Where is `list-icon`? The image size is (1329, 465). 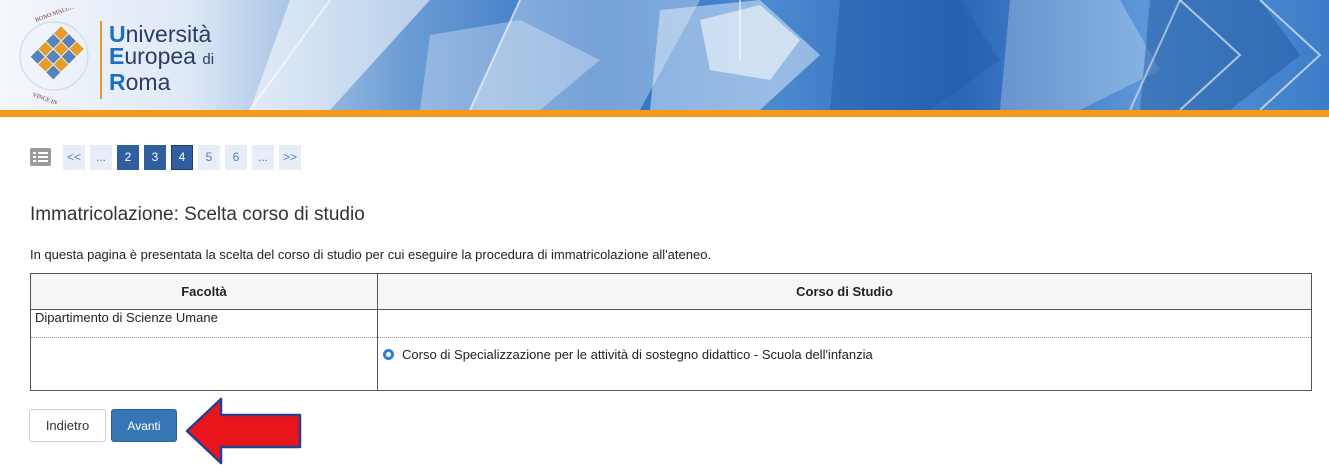 list-icon is located at coordinates (40, 157).